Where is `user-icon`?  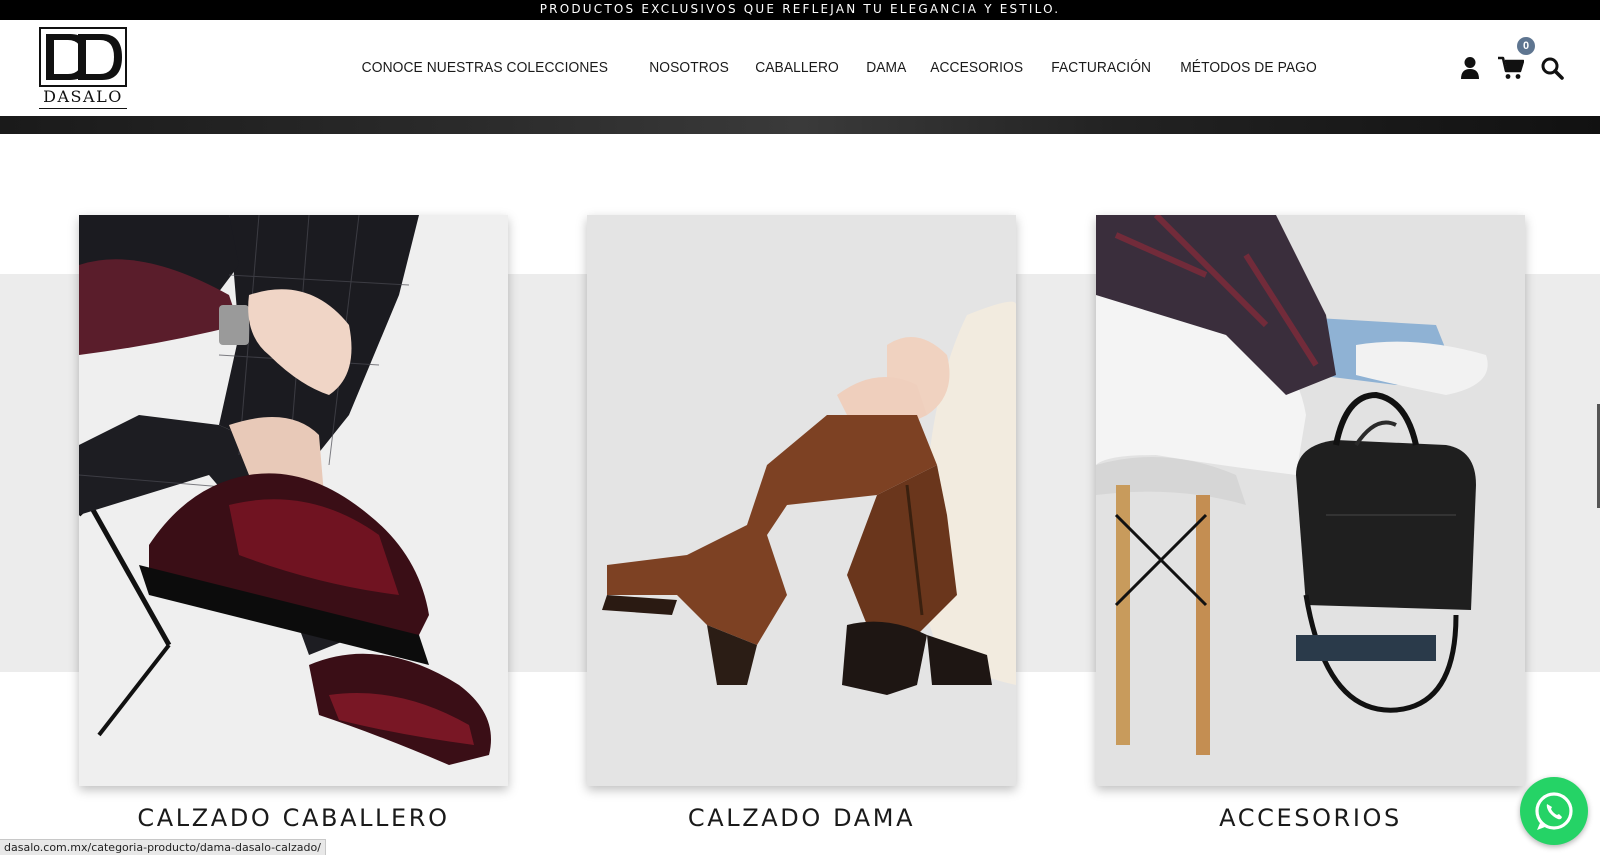 user-icon is located at coordinates (1470, 70).